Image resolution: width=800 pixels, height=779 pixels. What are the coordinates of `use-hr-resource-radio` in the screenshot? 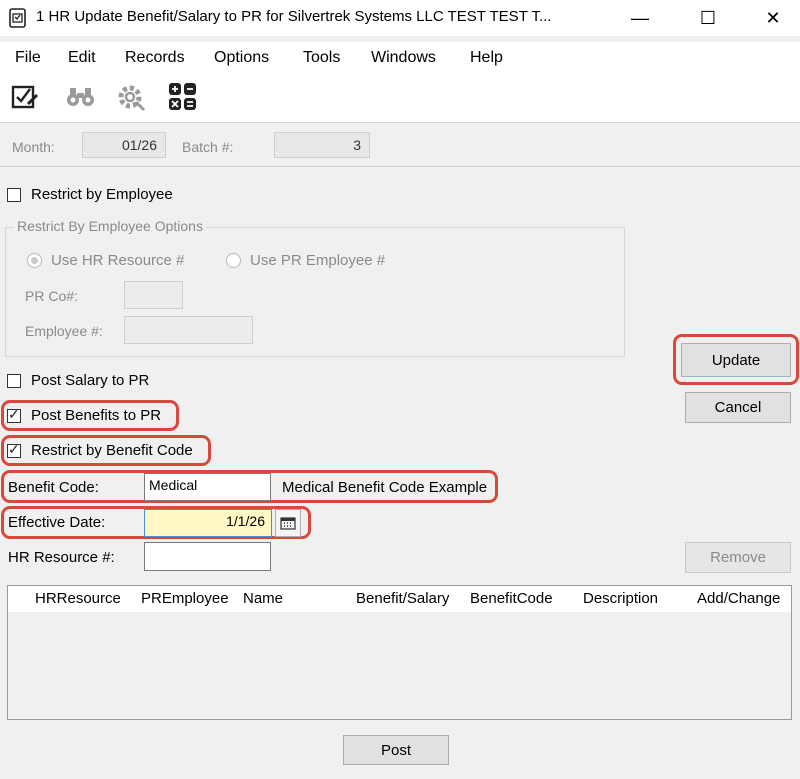 It's located at (34, 260).